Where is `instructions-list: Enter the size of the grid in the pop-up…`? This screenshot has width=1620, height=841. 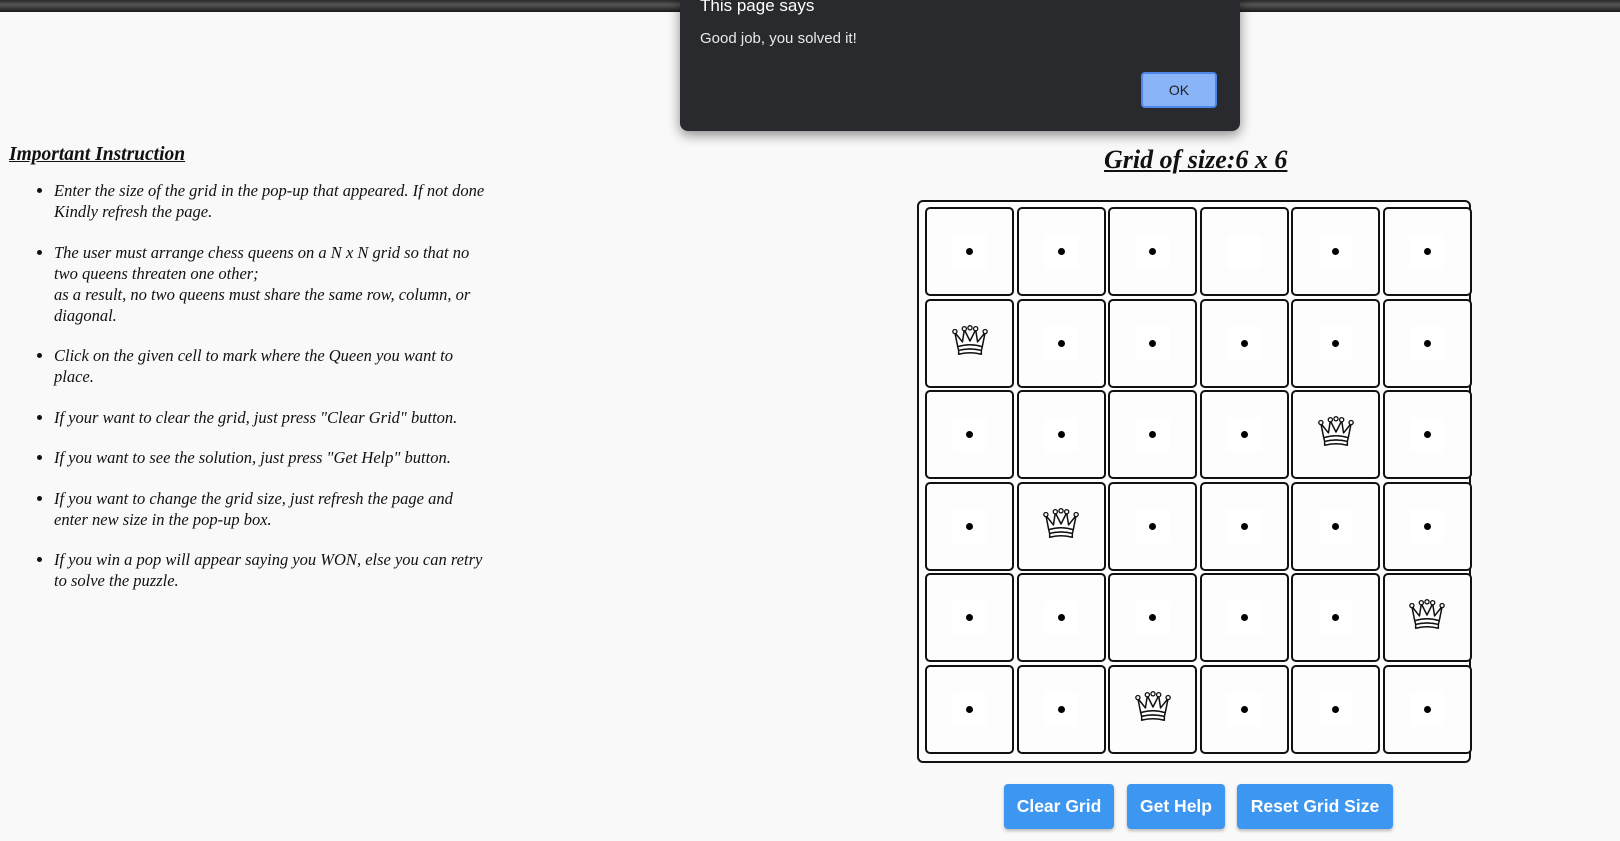 instructions-list: Enter the size of the grid in the pop-up… is located at coordinates (254, 385).